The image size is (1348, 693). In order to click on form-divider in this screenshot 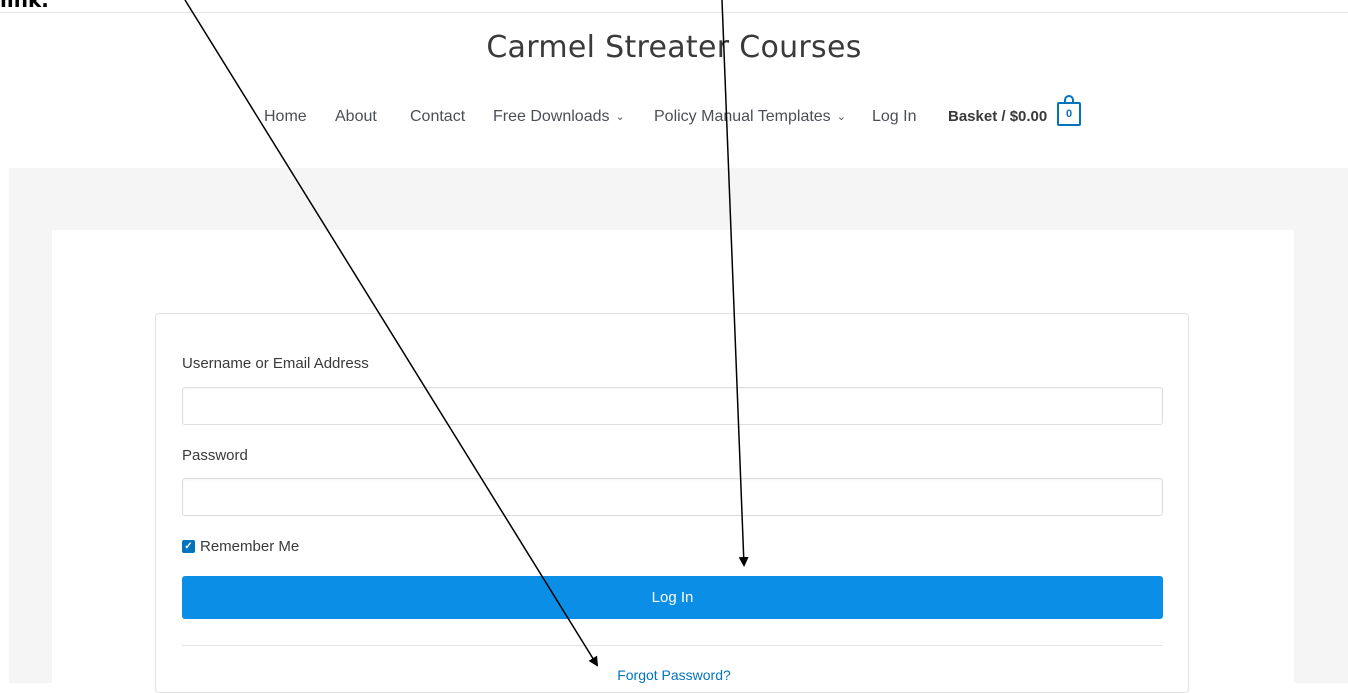, I will do `click(672, 645)`.